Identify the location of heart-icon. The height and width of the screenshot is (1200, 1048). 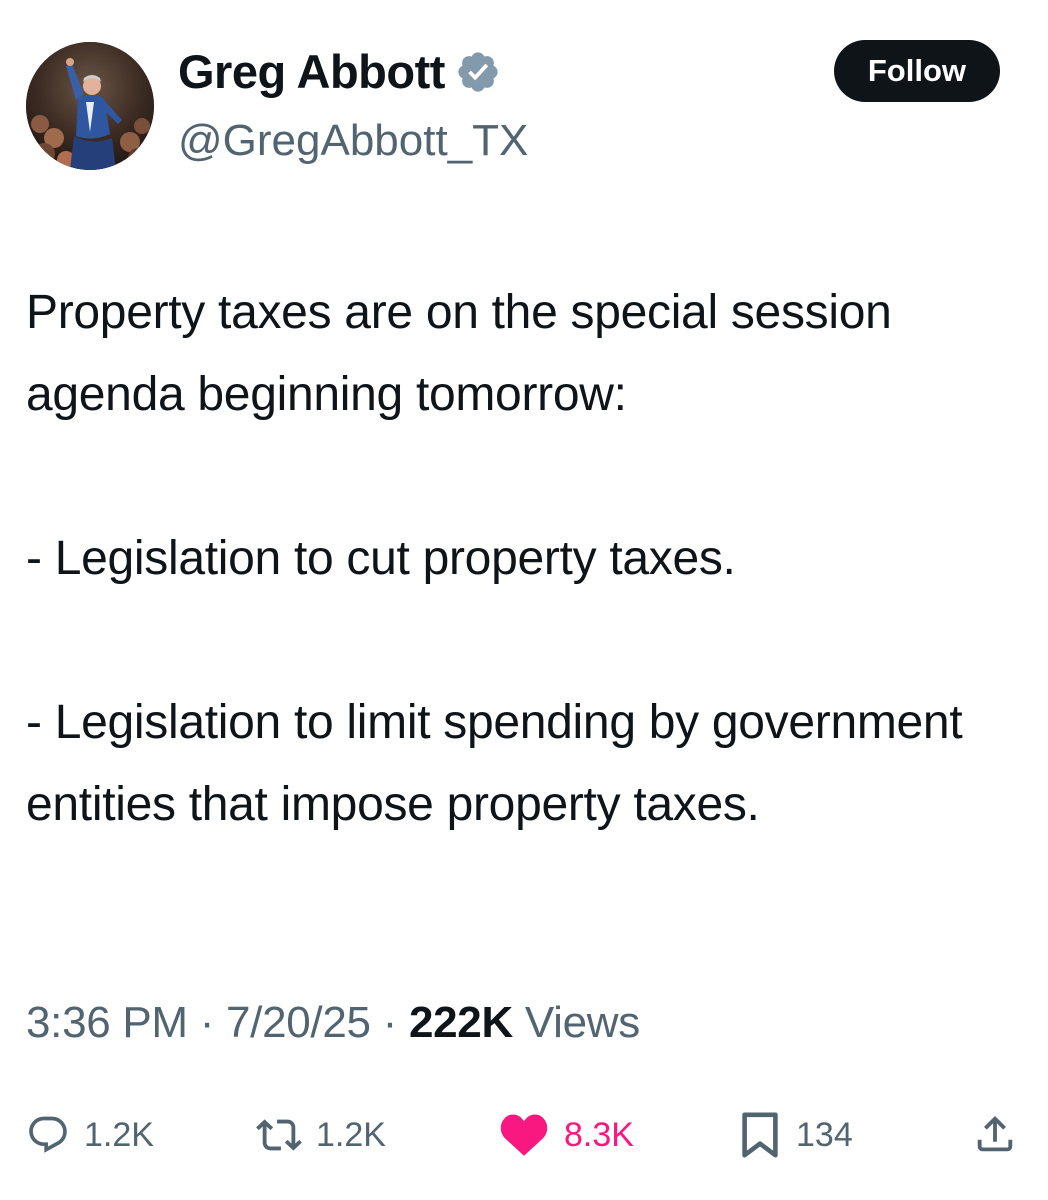
(524, 1135).